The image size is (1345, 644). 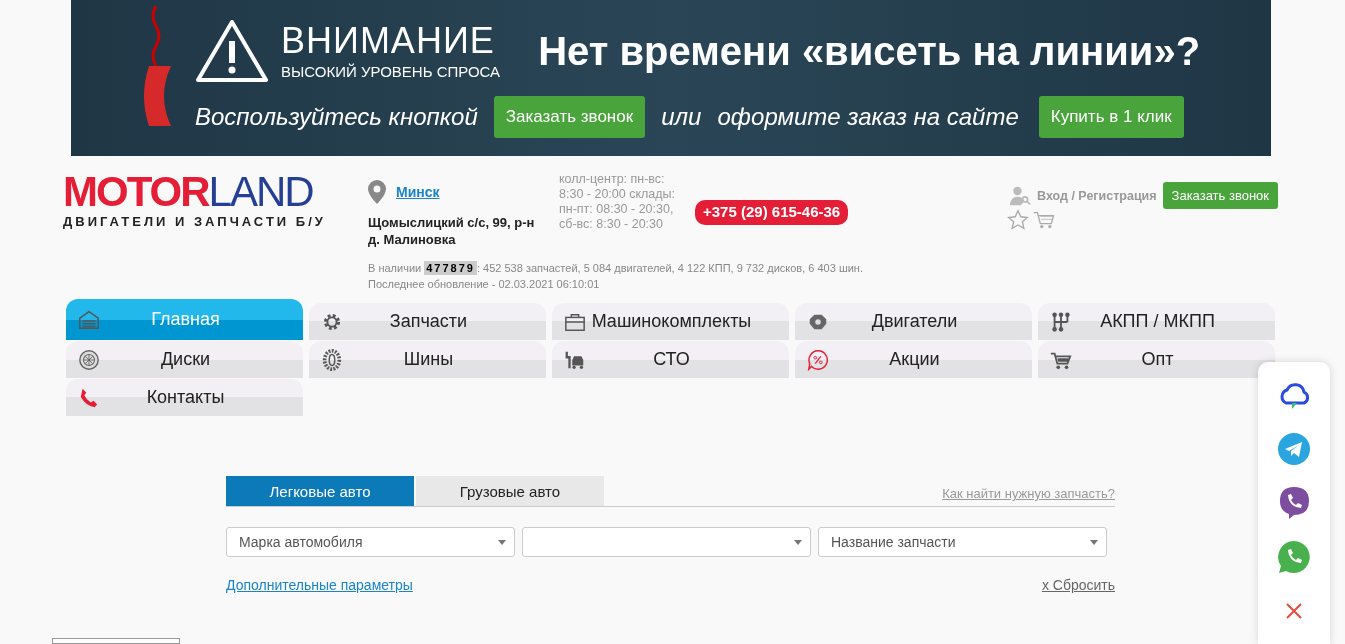 I want to click on gear-shift-icon, so click(x=1061, y=321).